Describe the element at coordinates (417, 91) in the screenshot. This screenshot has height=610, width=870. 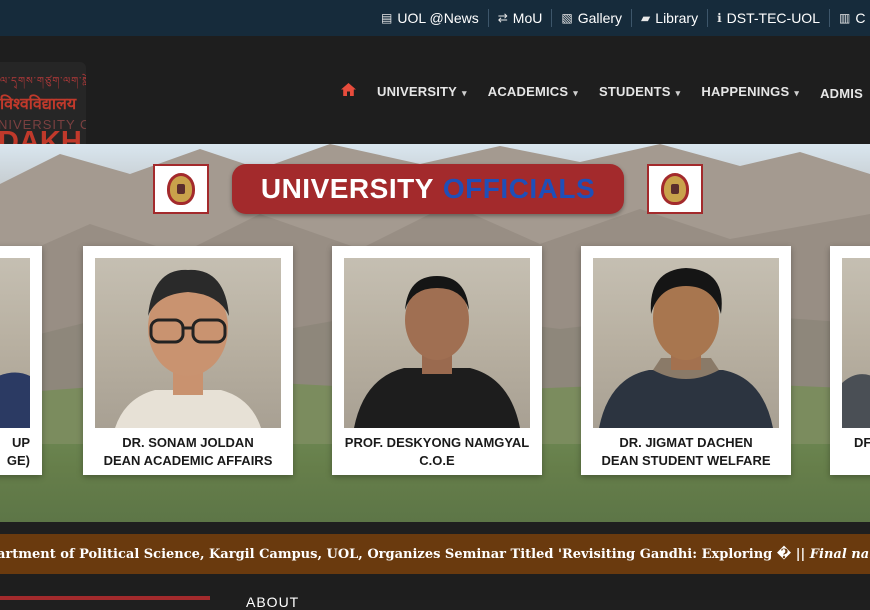
I see `nav-item-label: UNIVERSITY` at that location.